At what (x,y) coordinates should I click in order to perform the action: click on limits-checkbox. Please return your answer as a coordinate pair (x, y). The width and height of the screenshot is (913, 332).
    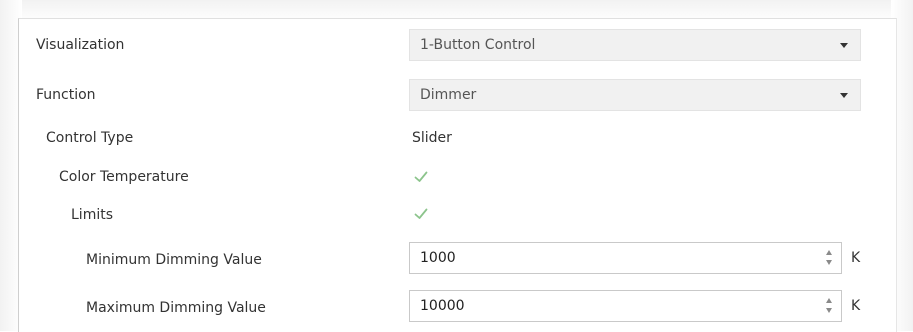
    Looking at the image, I should click on (421, 214).